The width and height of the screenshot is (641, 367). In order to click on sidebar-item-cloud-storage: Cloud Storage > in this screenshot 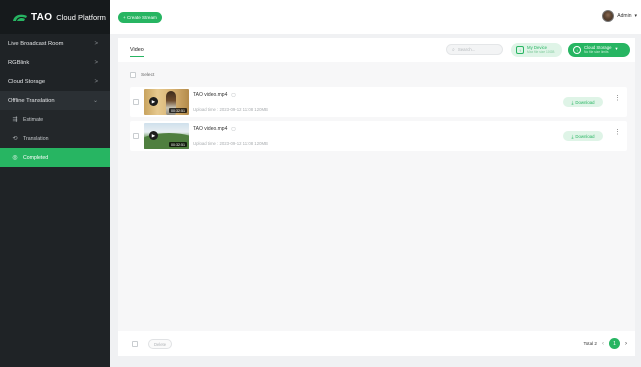, I will do `click(55, 81)`.